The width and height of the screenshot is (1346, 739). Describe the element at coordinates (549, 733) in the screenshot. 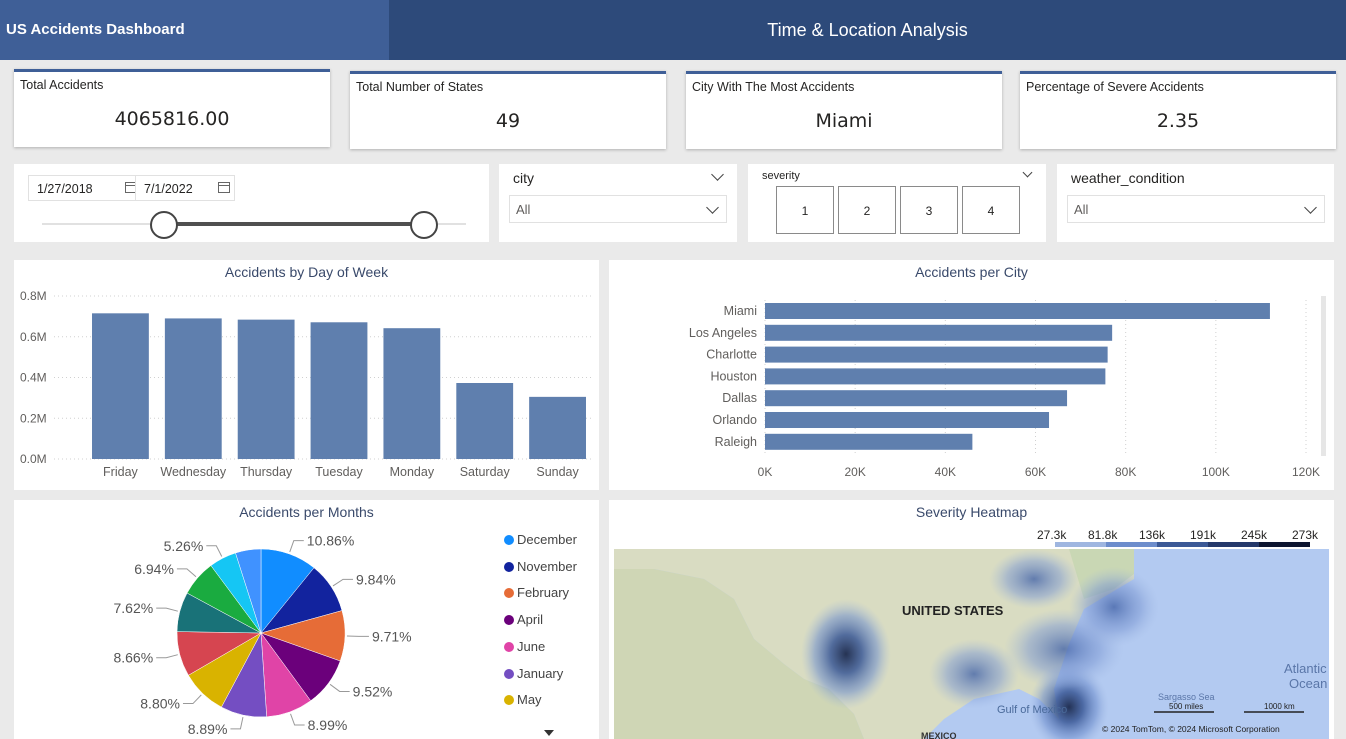

I see `legend-scroll-down-icon` at that location.